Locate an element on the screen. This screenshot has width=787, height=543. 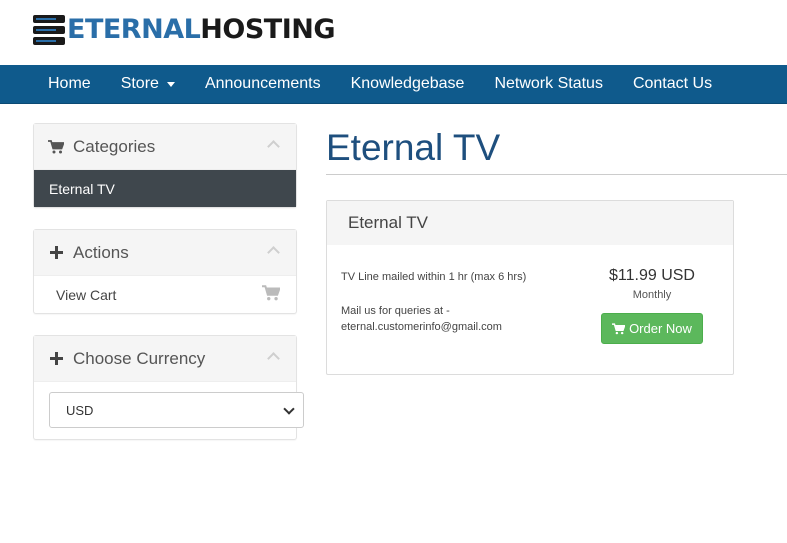
description-line: Mail us for queries at - is located at coordinates (395, 311).